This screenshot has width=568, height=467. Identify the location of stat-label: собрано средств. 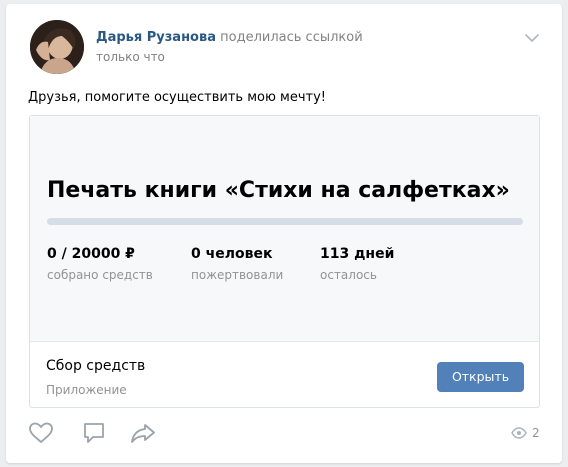
(100, 275).